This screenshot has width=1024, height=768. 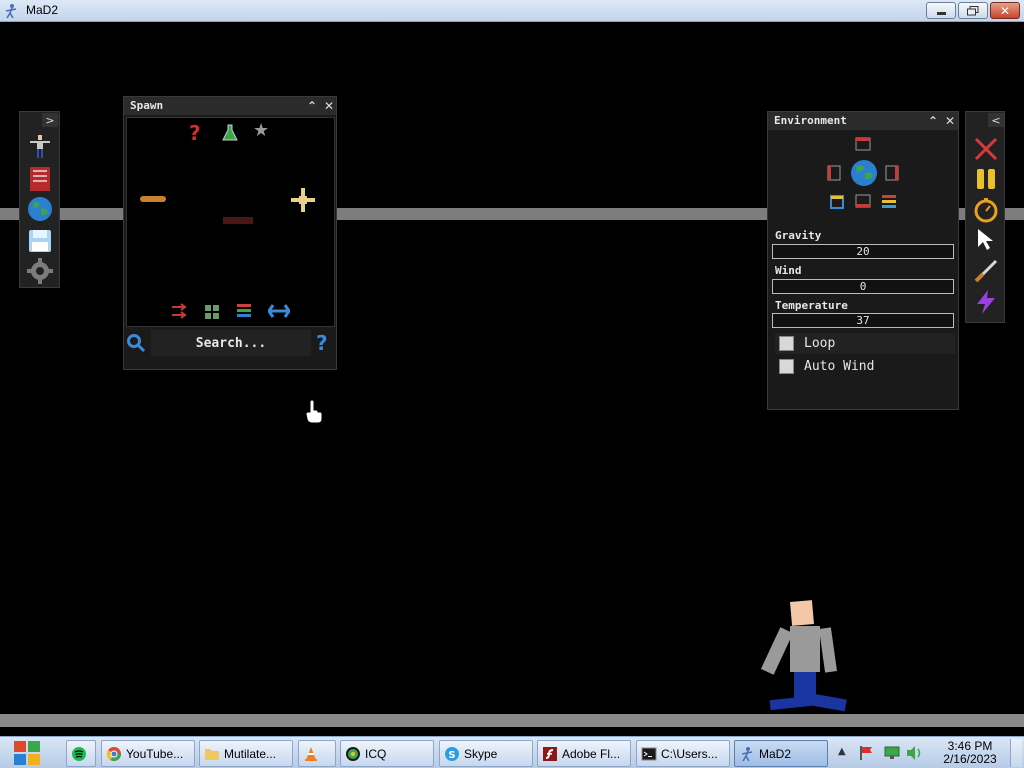 What do you see at coordinates (865, 343) in the screenshot?
I see `loop-checkbox: Loop` at bounding box center [865, 343].